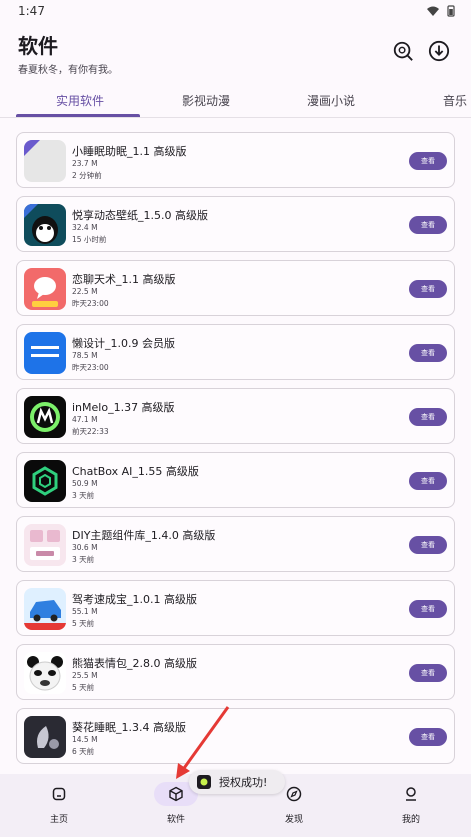 The image size is (471, 837). I want to click on app-size: 14.5 M, so click(85, 739).